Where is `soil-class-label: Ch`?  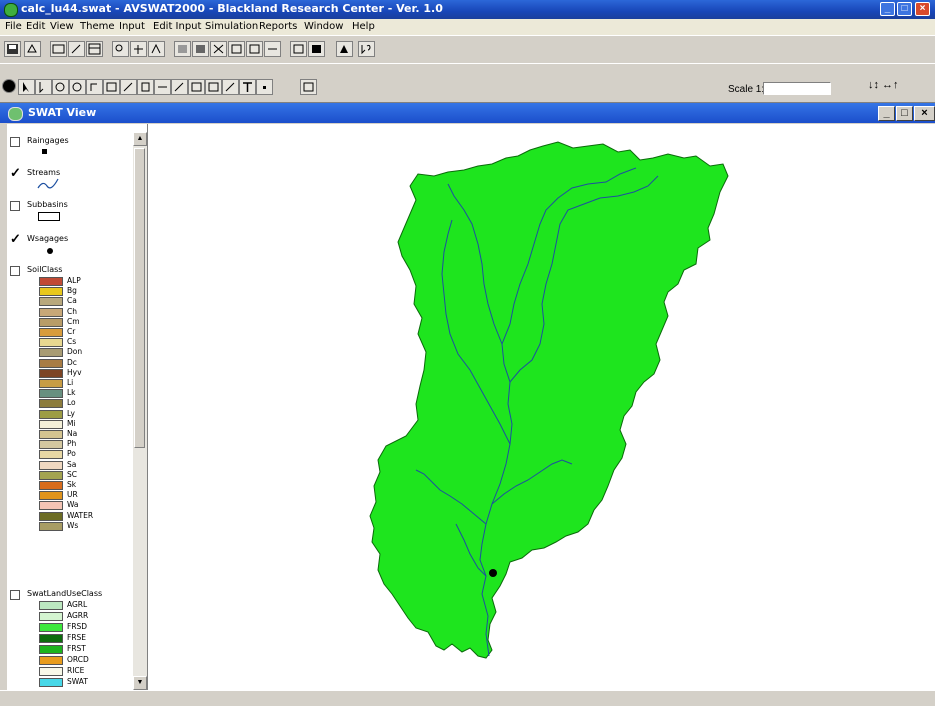 soil-class-label: Ch is located at coordinates (72, 311).